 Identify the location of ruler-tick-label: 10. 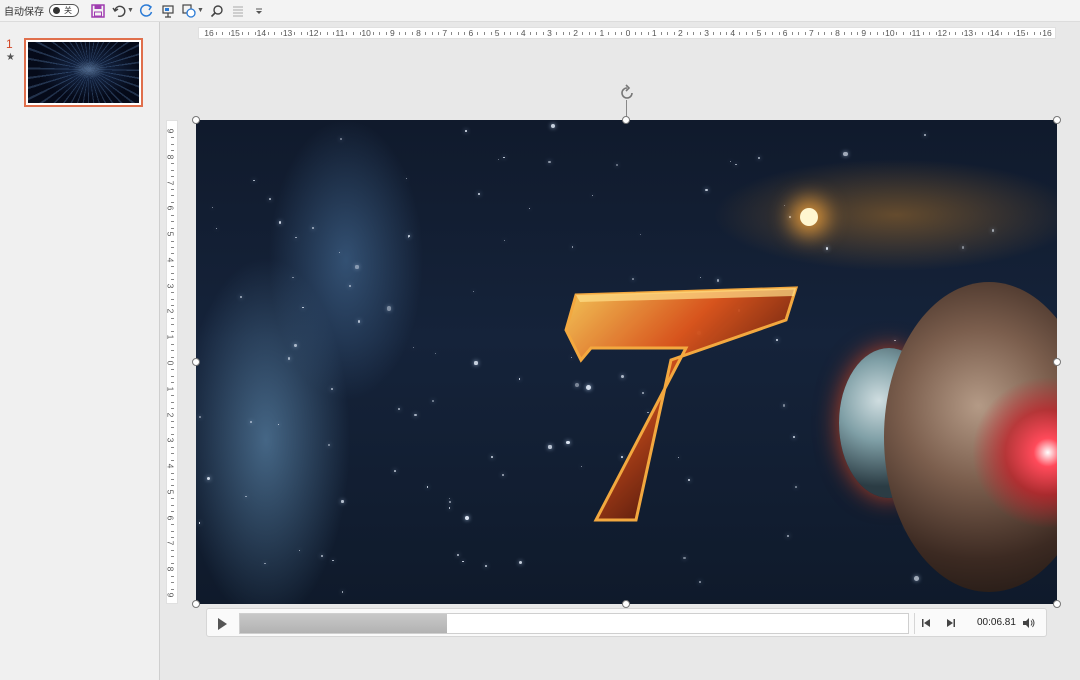
(890, 33).